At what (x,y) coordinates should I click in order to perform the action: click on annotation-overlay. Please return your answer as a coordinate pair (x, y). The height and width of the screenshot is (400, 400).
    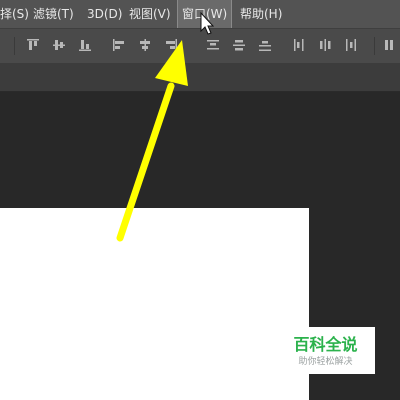
    Looking at the image, I should click on (165, 126).